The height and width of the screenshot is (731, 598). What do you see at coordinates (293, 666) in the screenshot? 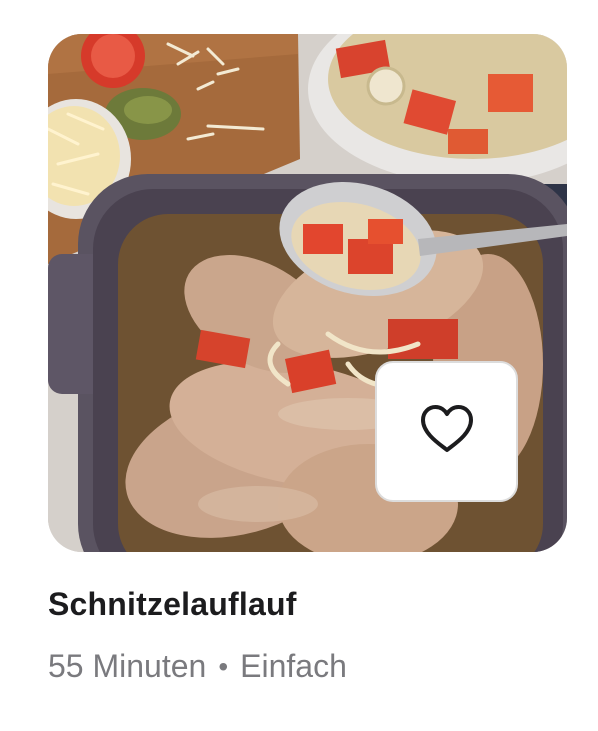
I see `recipe-difficulty: Einfach` at bounding box center [293, 666].